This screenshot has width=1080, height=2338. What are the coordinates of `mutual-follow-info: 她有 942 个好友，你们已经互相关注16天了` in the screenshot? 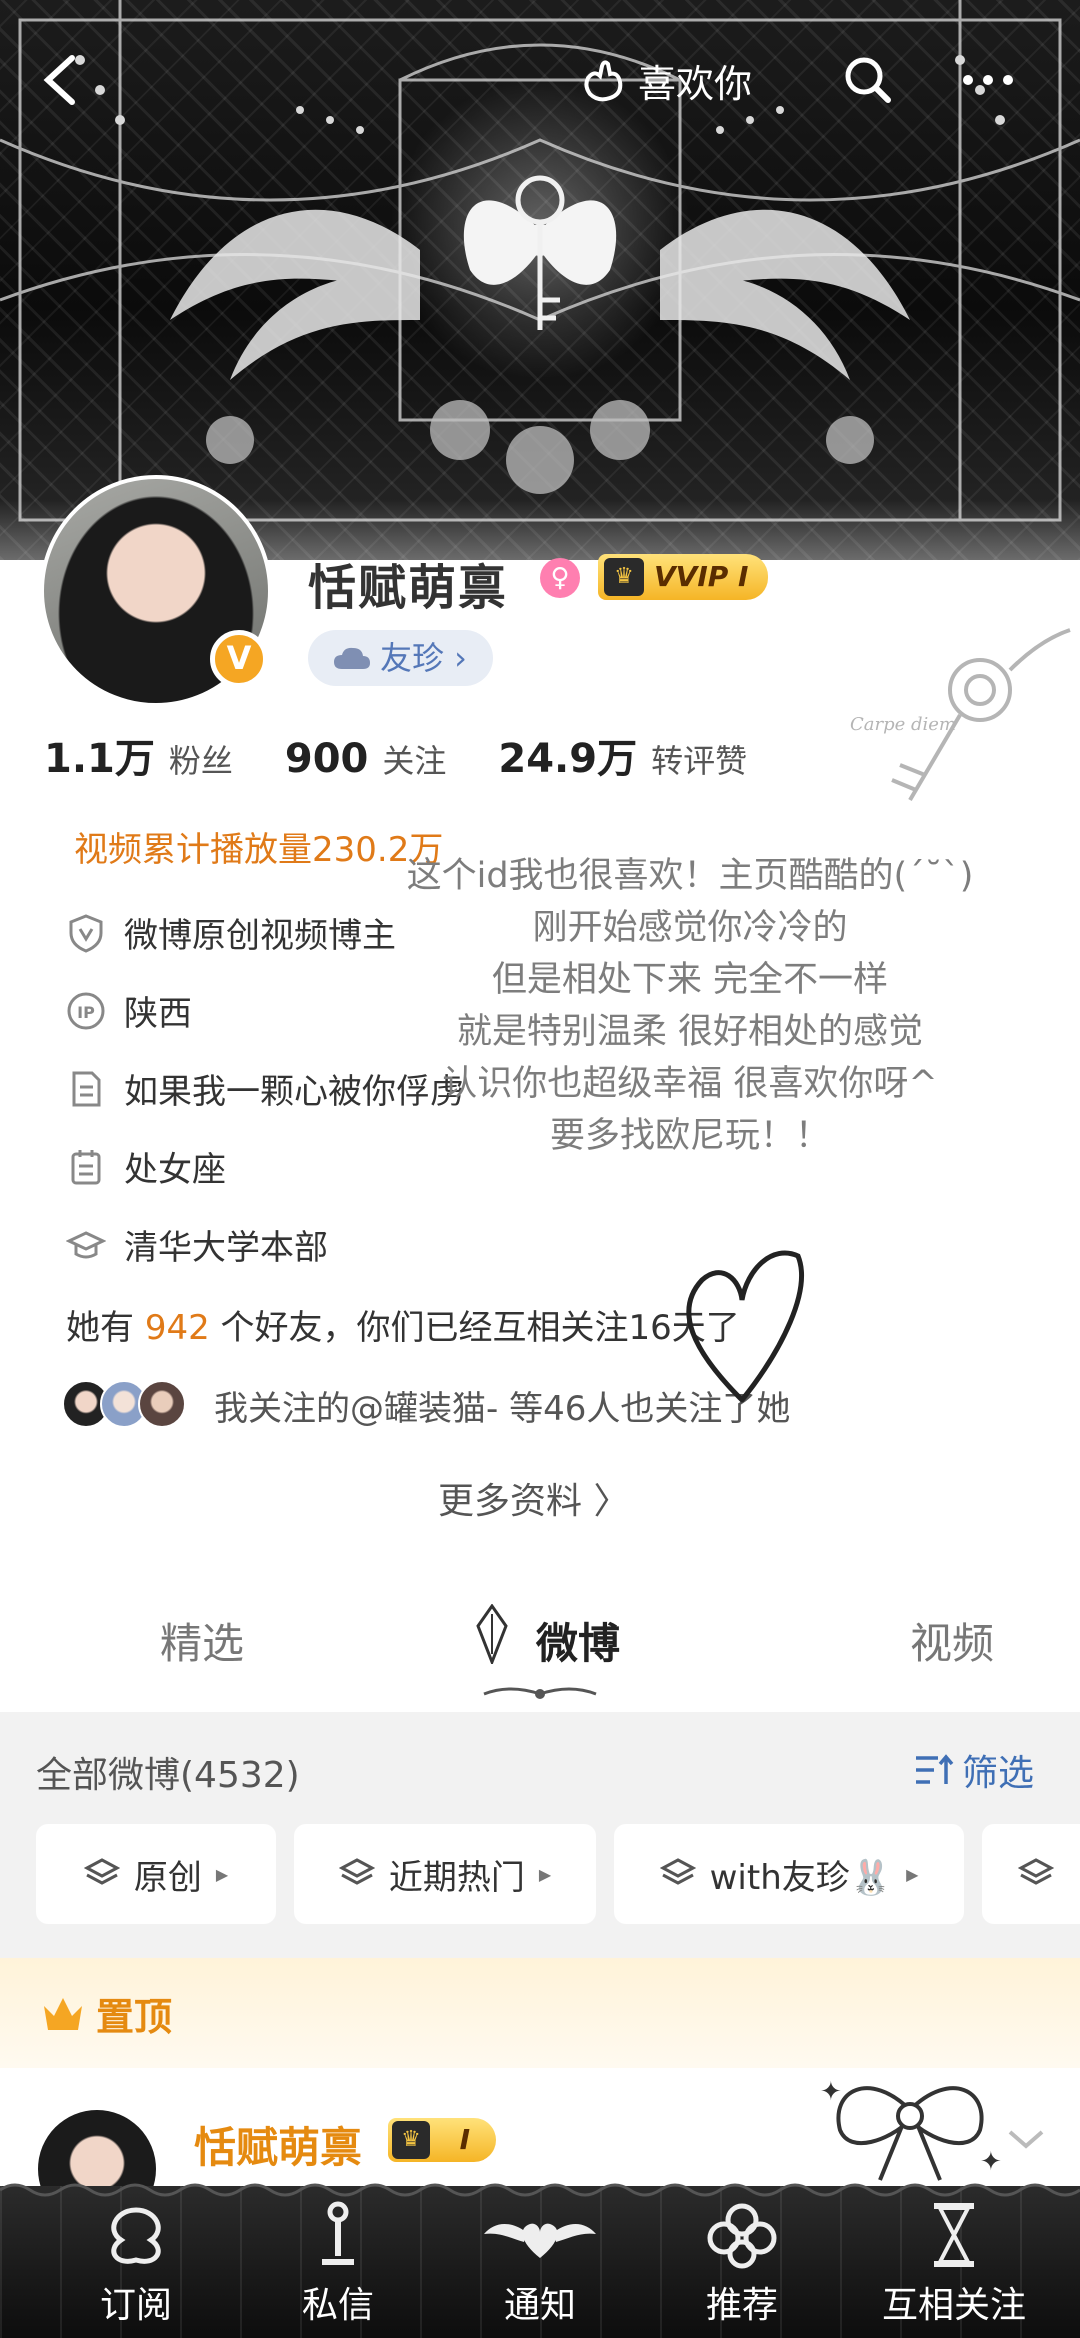 It's located at (403, 1328).